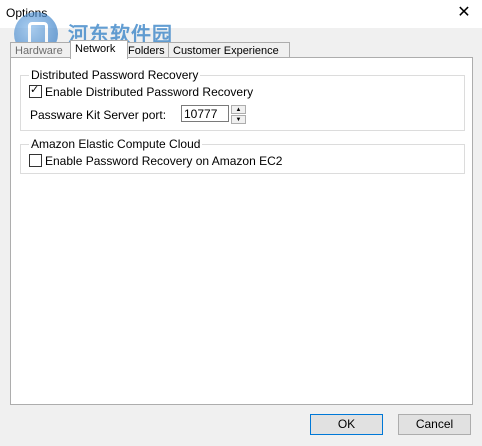 This screenshot has height=446, width=482. I want to click on spin-down-icon: ▼, so click(238, 119).